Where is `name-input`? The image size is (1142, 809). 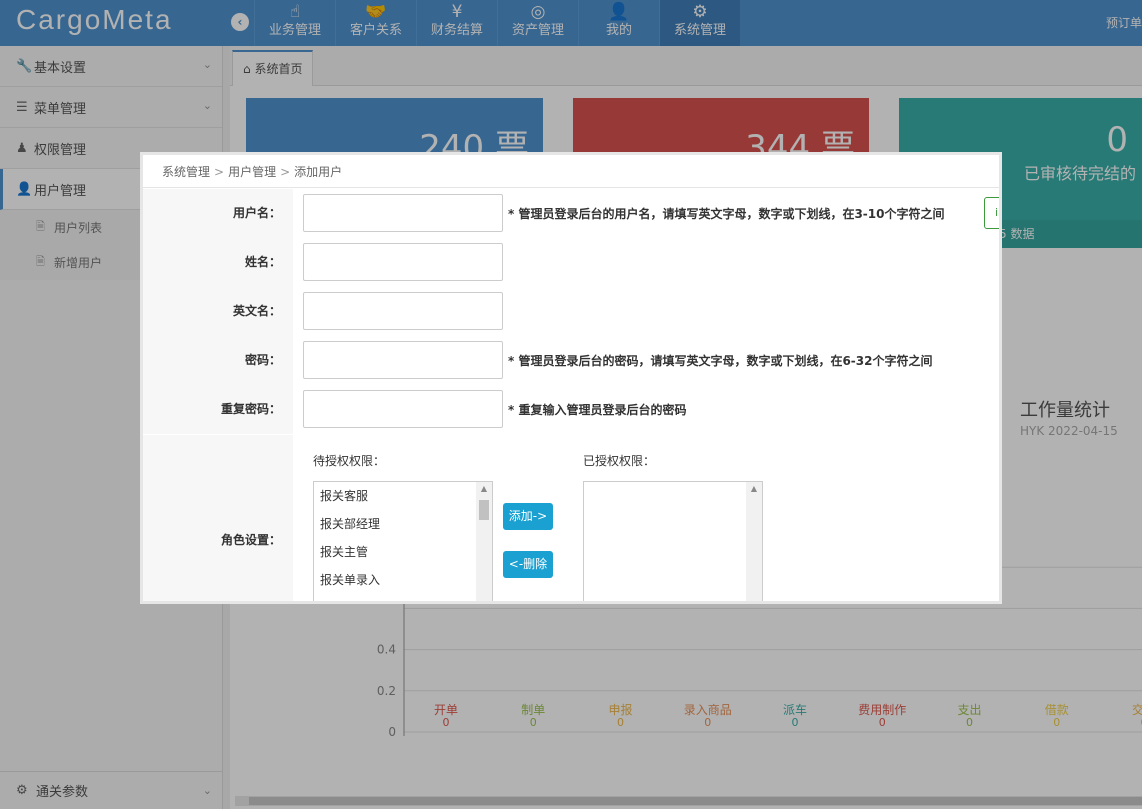 name-input is located at coordinates (403, 262).